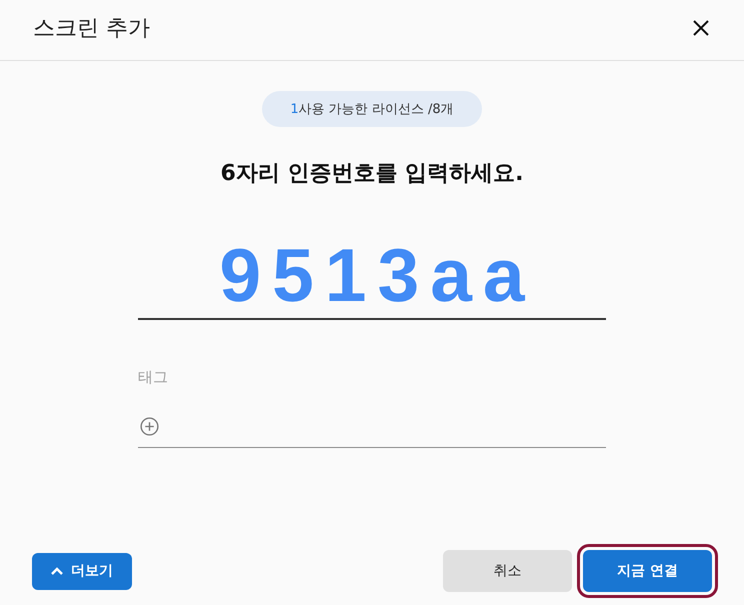 Image resolution: width=744 pixels, height=605 pixels. What do you see at coordinates (91, 29) in the screenshot?
I see `dialog-title: 스크린 추가` at bounding box center [91, 29].